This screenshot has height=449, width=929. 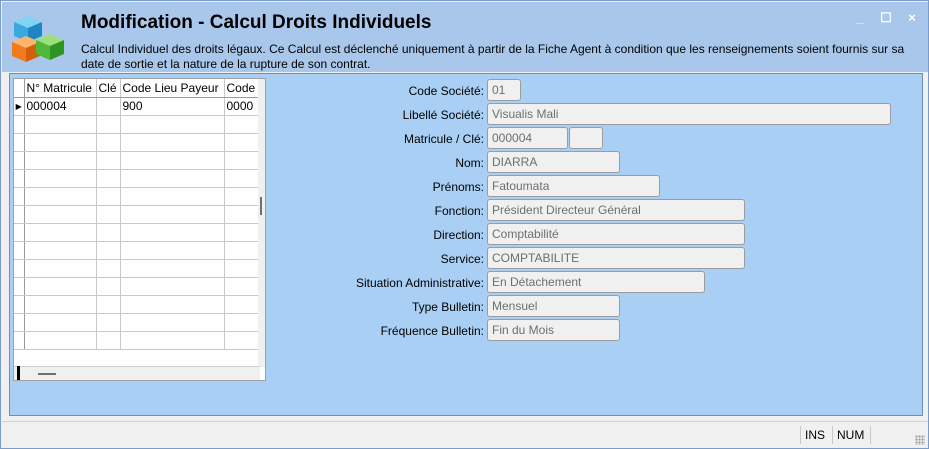 I want to click on table-row: ▶ 000004 900 0000, so click(x=137, y=106).